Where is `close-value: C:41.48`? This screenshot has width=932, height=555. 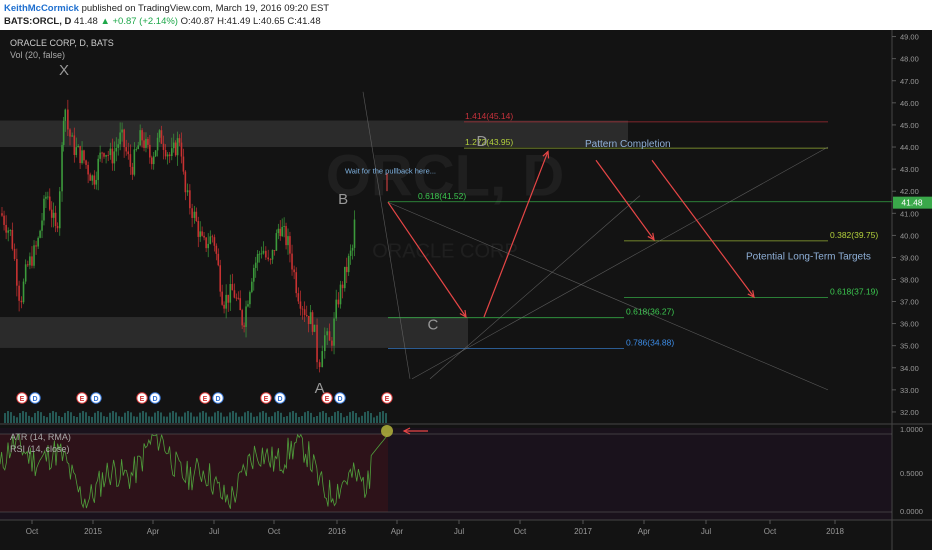
close-value: C:41.48 is located at coordinates (304, 21).